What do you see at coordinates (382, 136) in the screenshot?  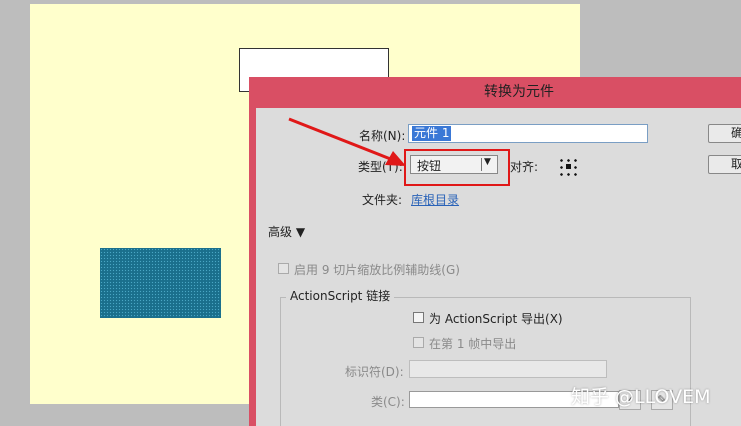 I see `name-label: 名称(N):` at bounding box center [382, 136].